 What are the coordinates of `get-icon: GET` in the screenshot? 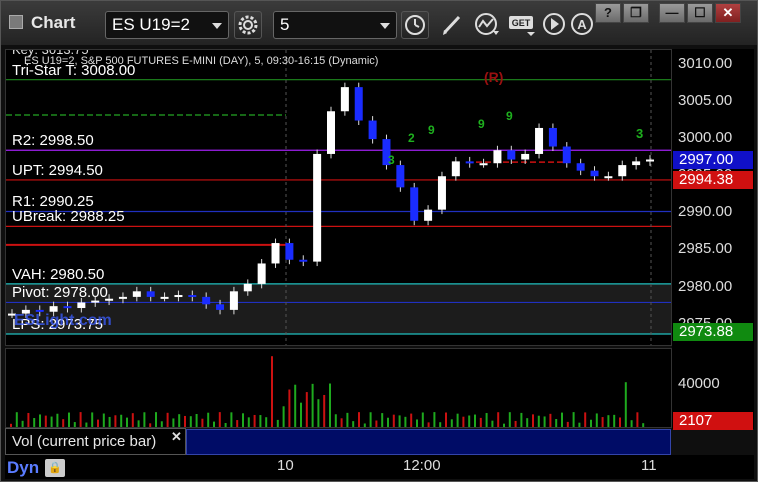 It's located at (522, 26).